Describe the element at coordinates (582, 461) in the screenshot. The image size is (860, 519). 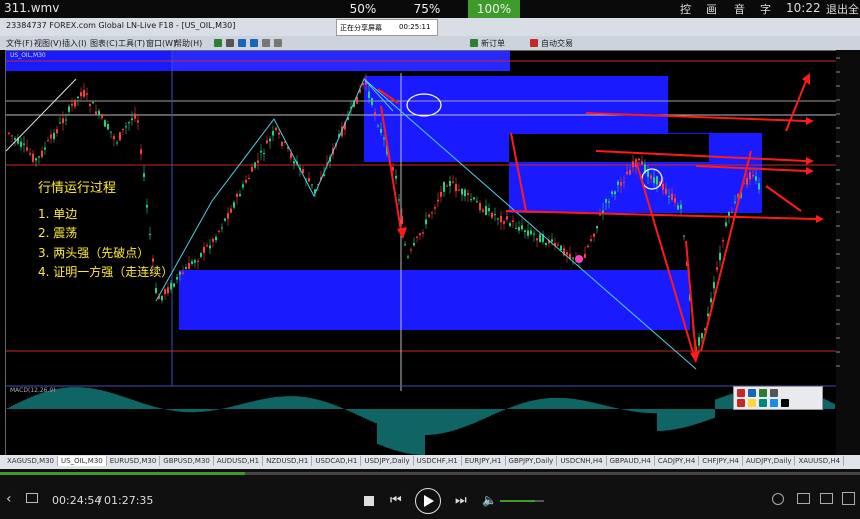
I see `symbol-tab: USDCNH,H4` at that location.